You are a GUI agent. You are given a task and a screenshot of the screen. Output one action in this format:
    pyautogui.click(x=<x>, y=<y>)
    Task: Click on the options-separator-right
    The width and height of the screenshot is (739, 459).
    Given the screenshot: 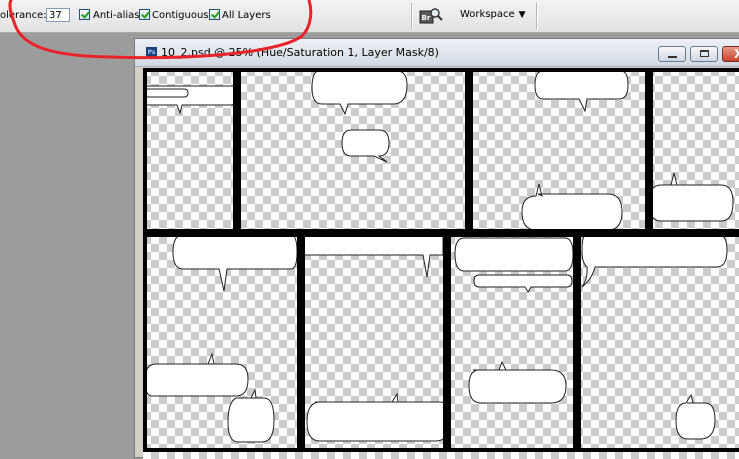 What is the action you would take?
    pyautogui.click(x=537, y=16)
    